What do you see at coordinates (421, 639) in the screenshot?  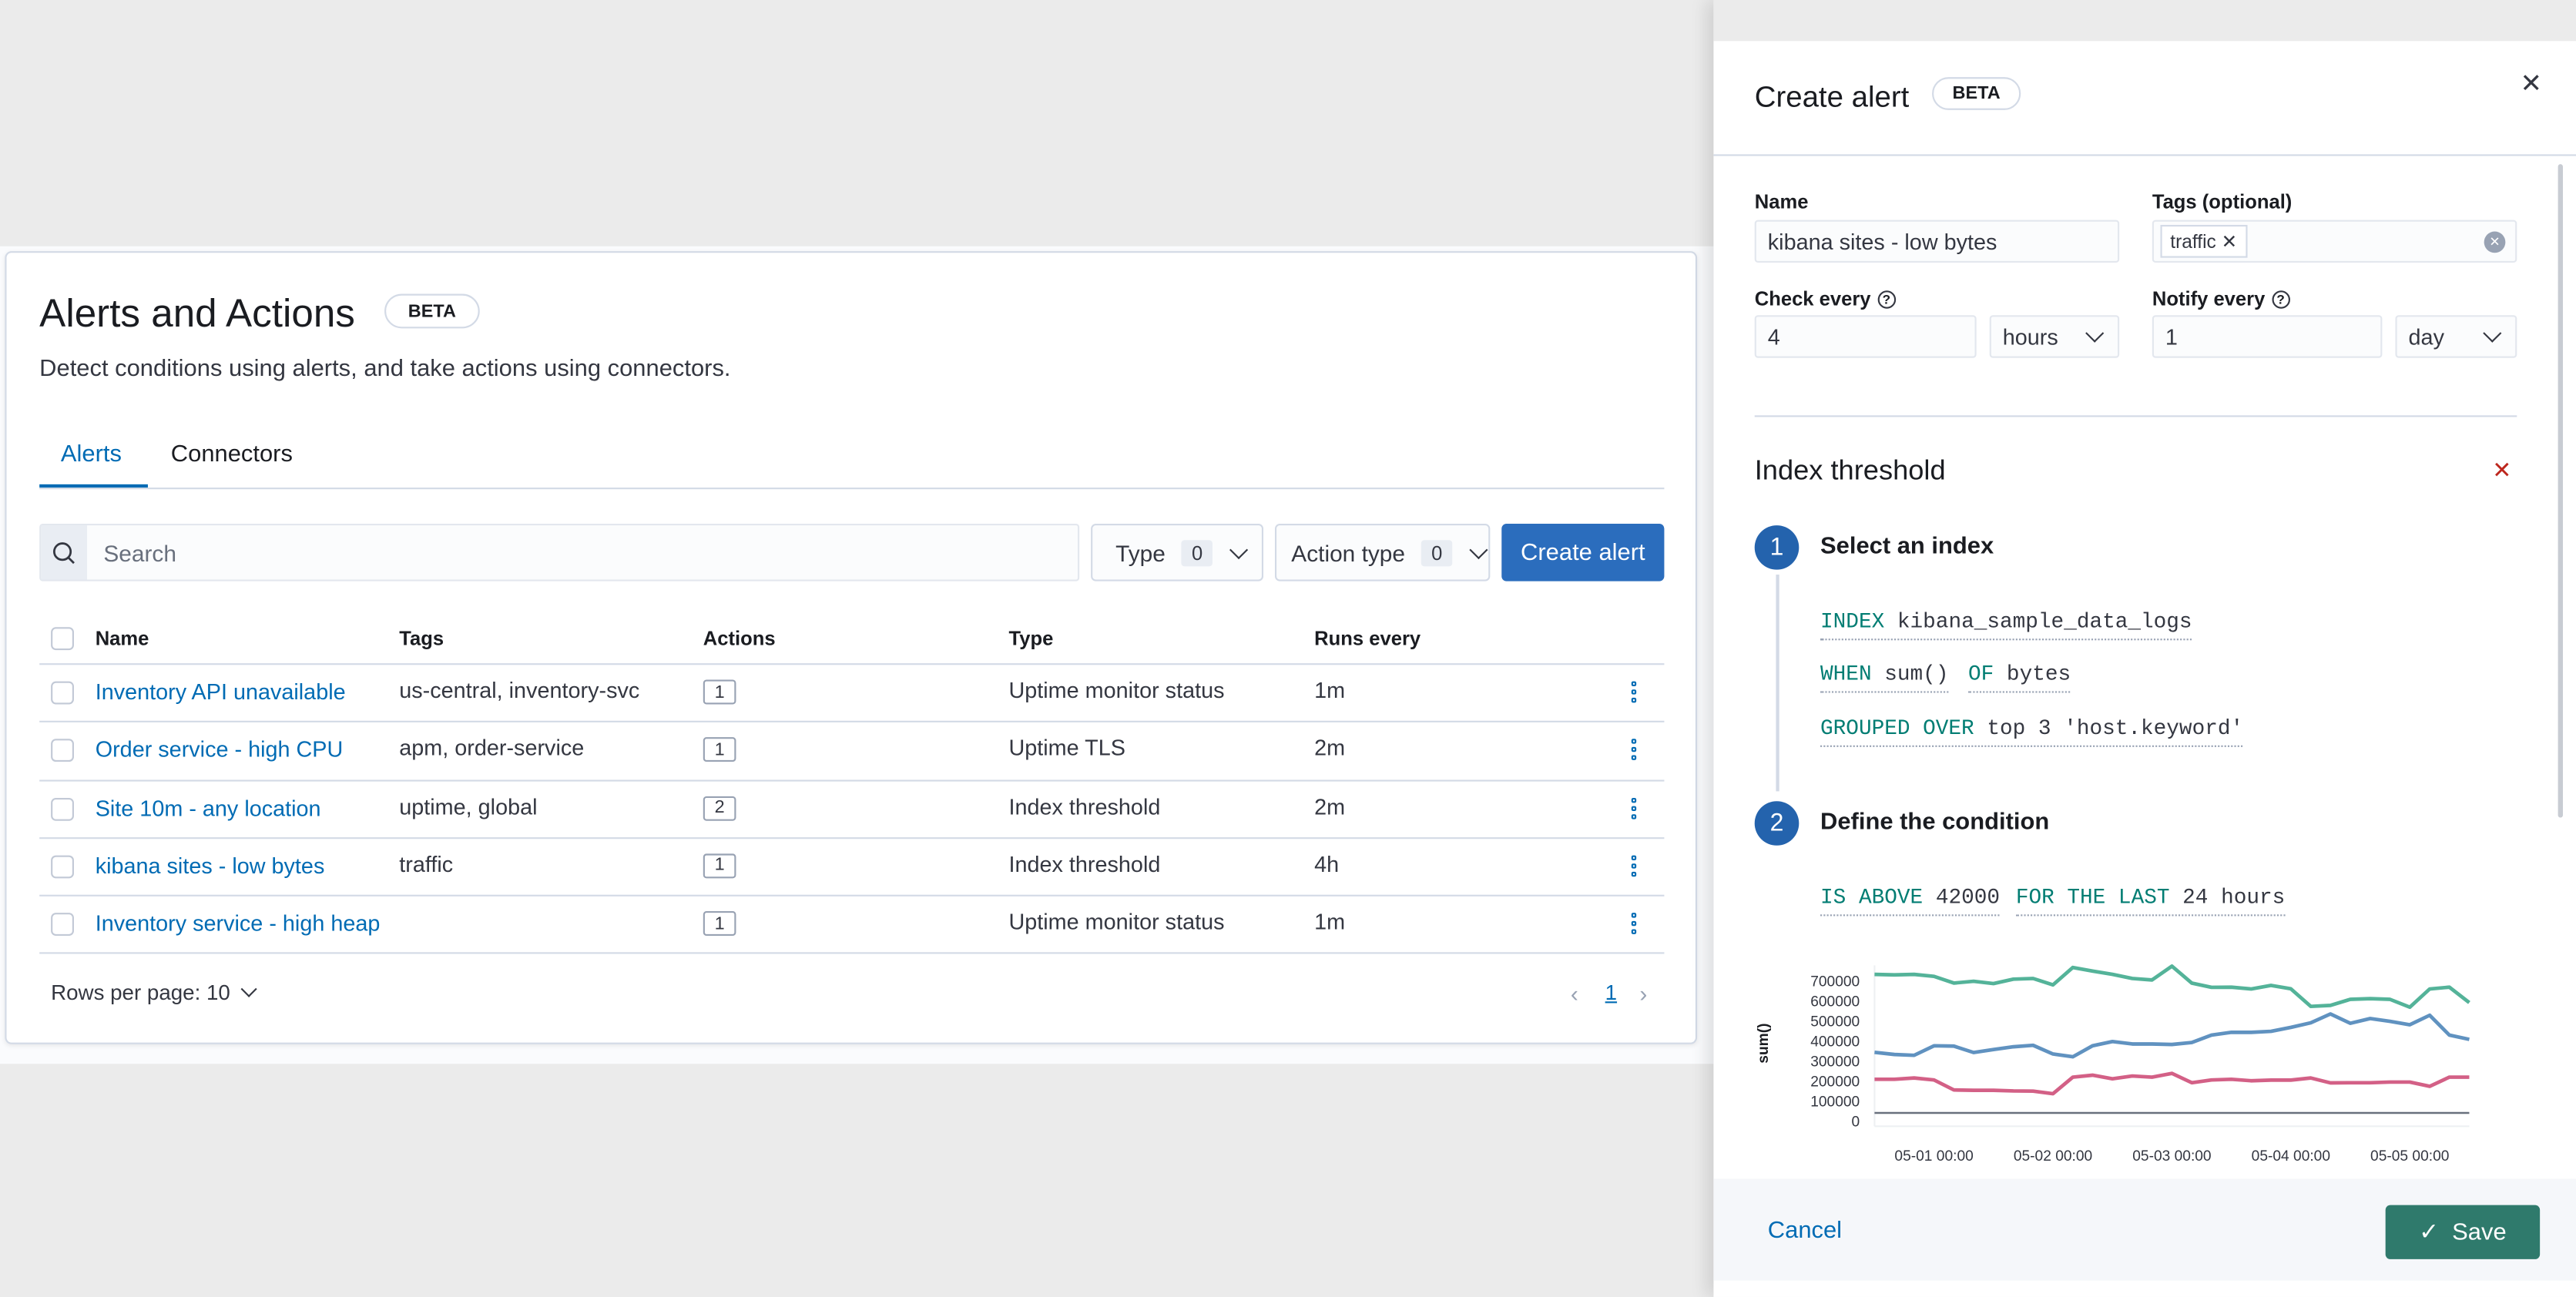 I see `column-header-tags: Tags` at bounding box center [421, 639].